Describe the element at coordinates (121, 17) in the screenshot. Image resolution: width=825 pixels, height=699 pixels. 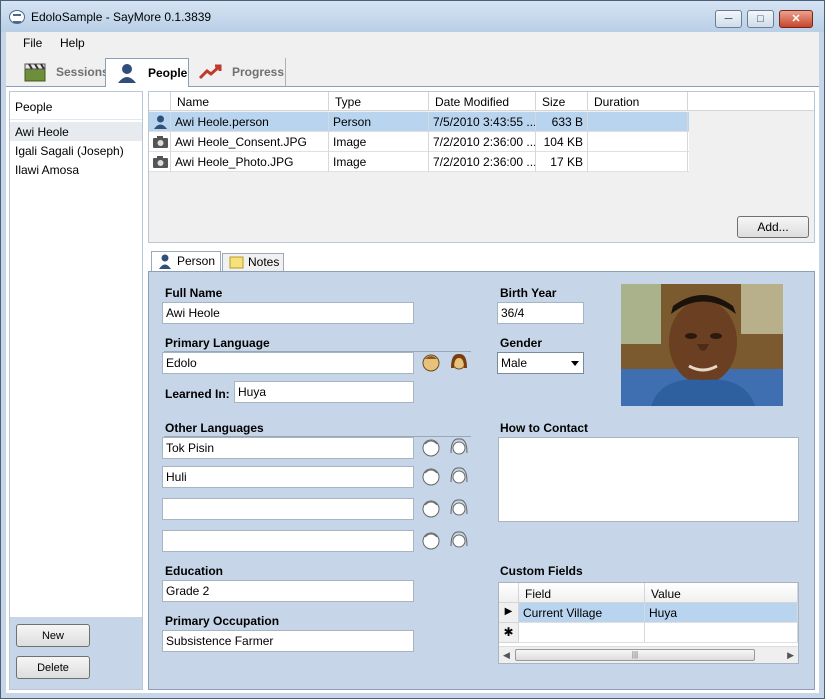
I see `window-title: EdoloSample - SayMore 0.1.3839` at that location.